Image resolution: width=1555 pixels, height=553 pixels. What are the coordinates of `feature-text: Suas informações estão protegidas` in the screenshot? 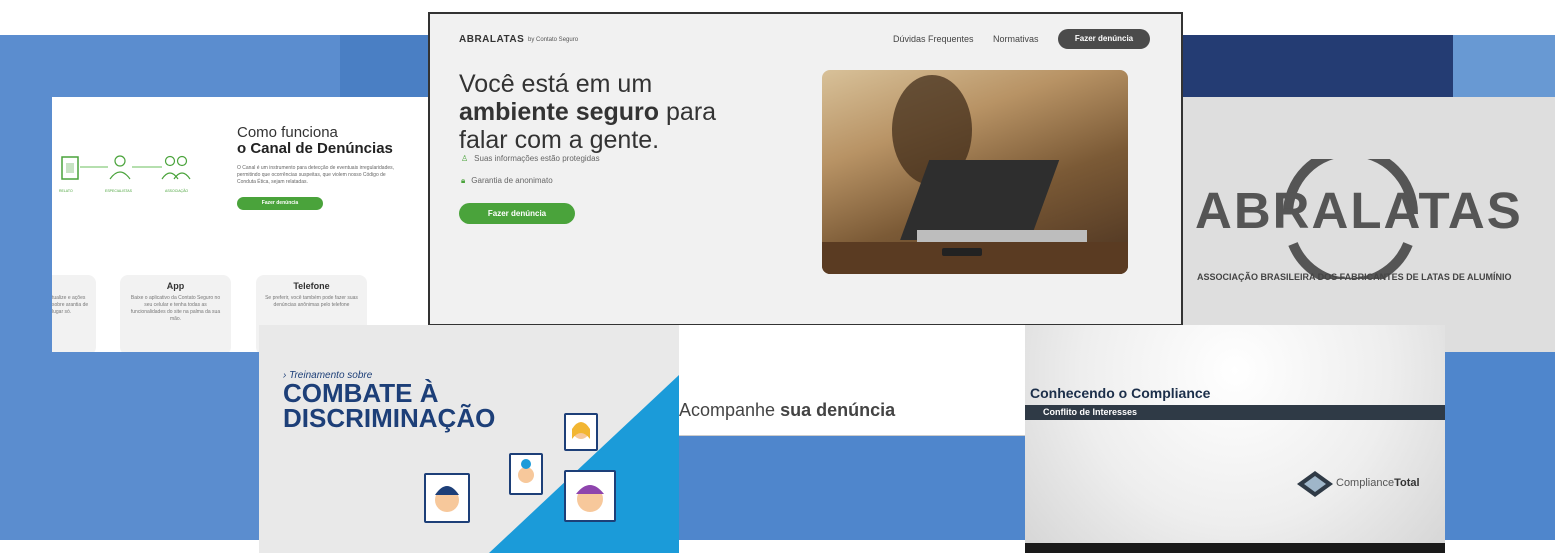 It's located at (537, 158).